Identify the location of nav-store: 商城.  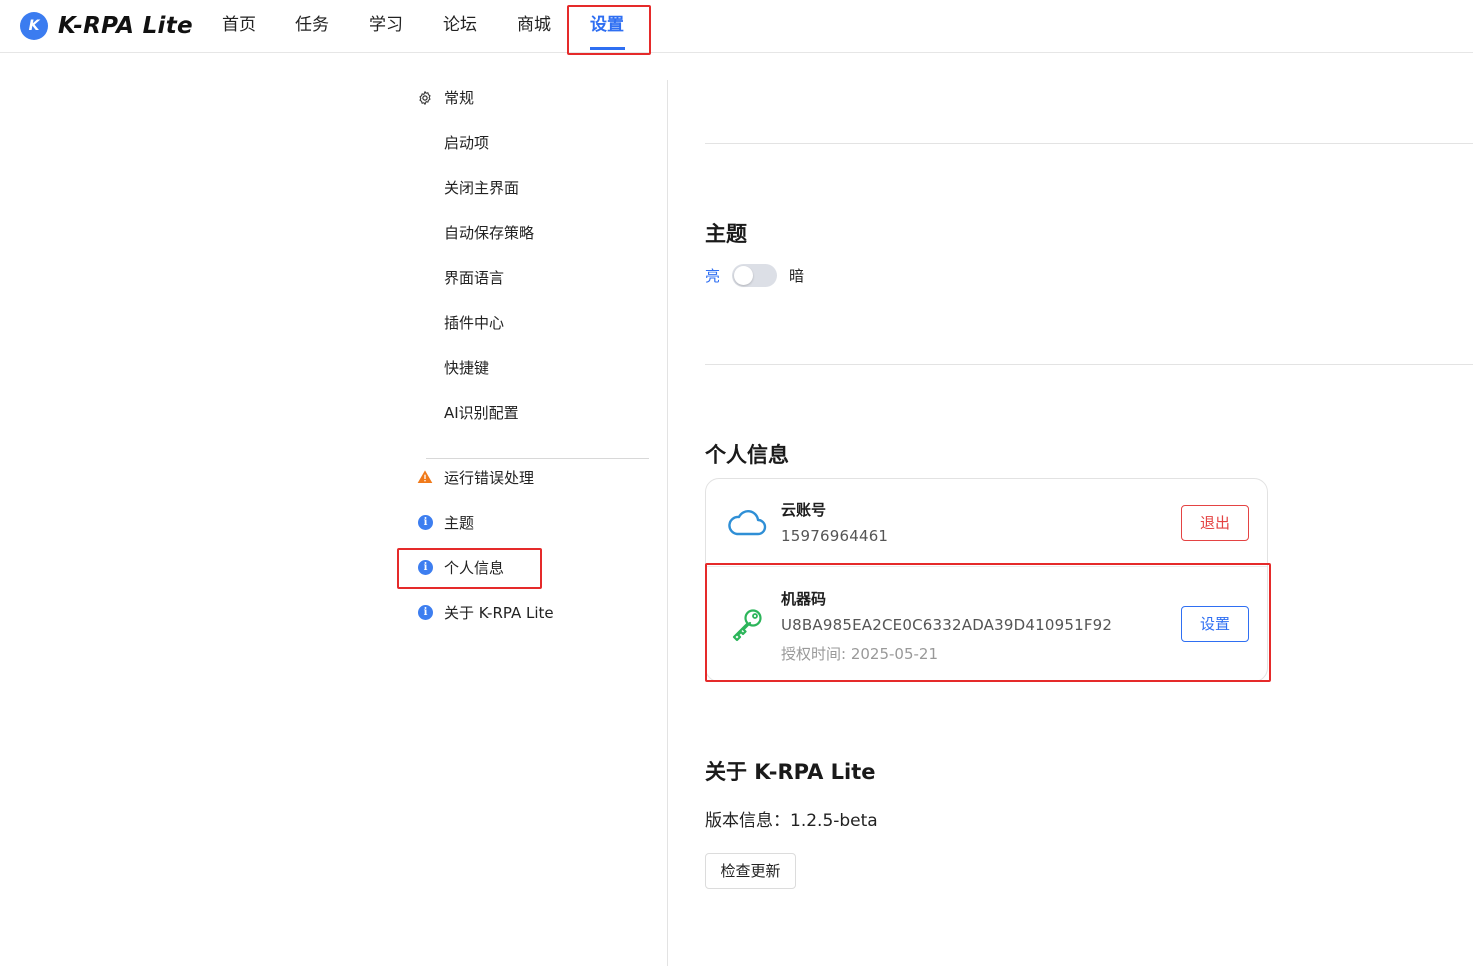
(534, 25).